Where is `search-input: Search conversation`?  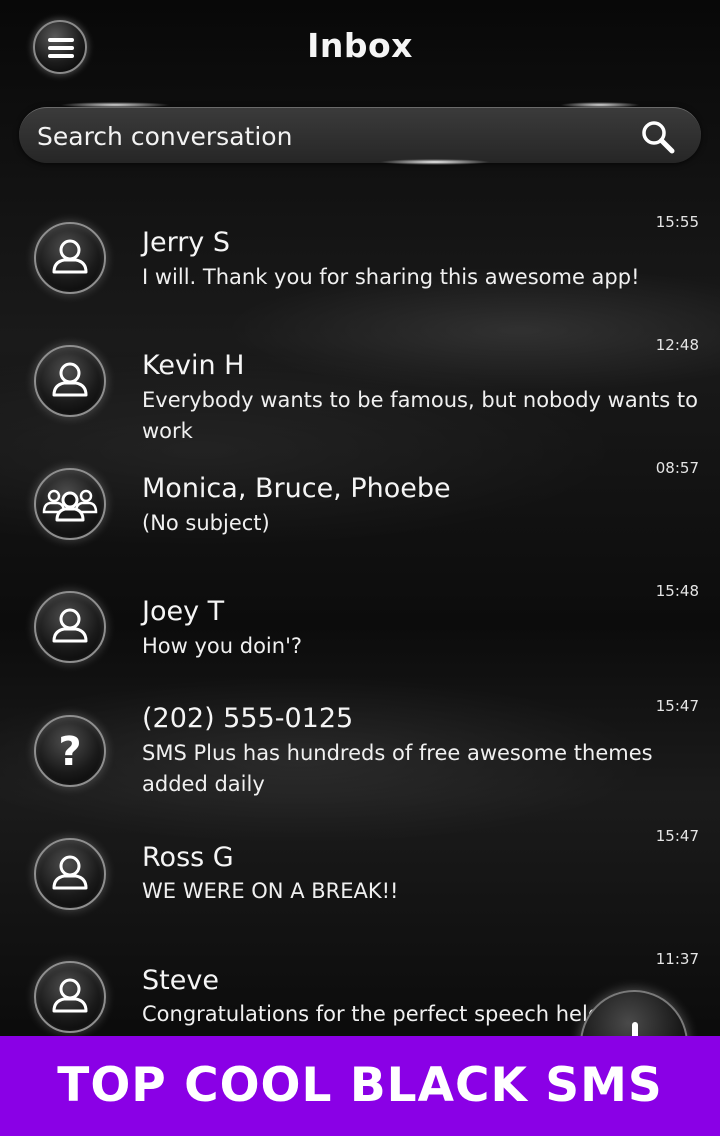 search-input: Search conversation is located at coordinates (164, 136).